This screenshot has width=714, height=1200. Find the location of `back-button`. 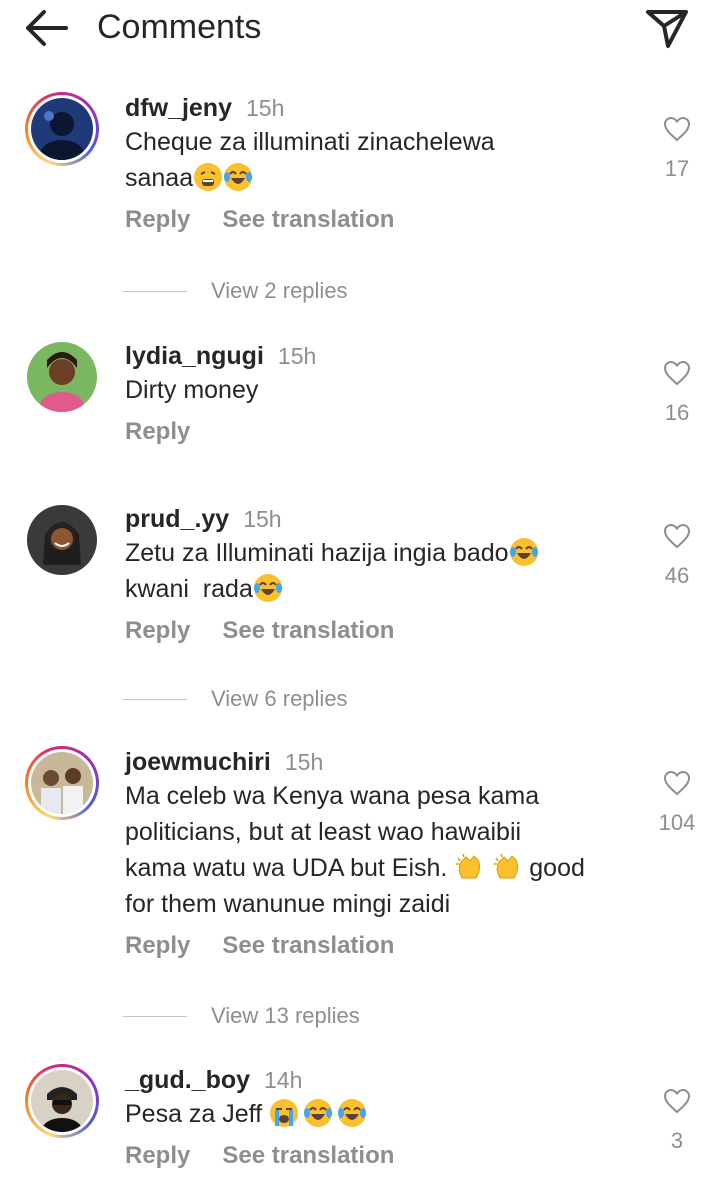

back-button is located at coordinates (46, 28).